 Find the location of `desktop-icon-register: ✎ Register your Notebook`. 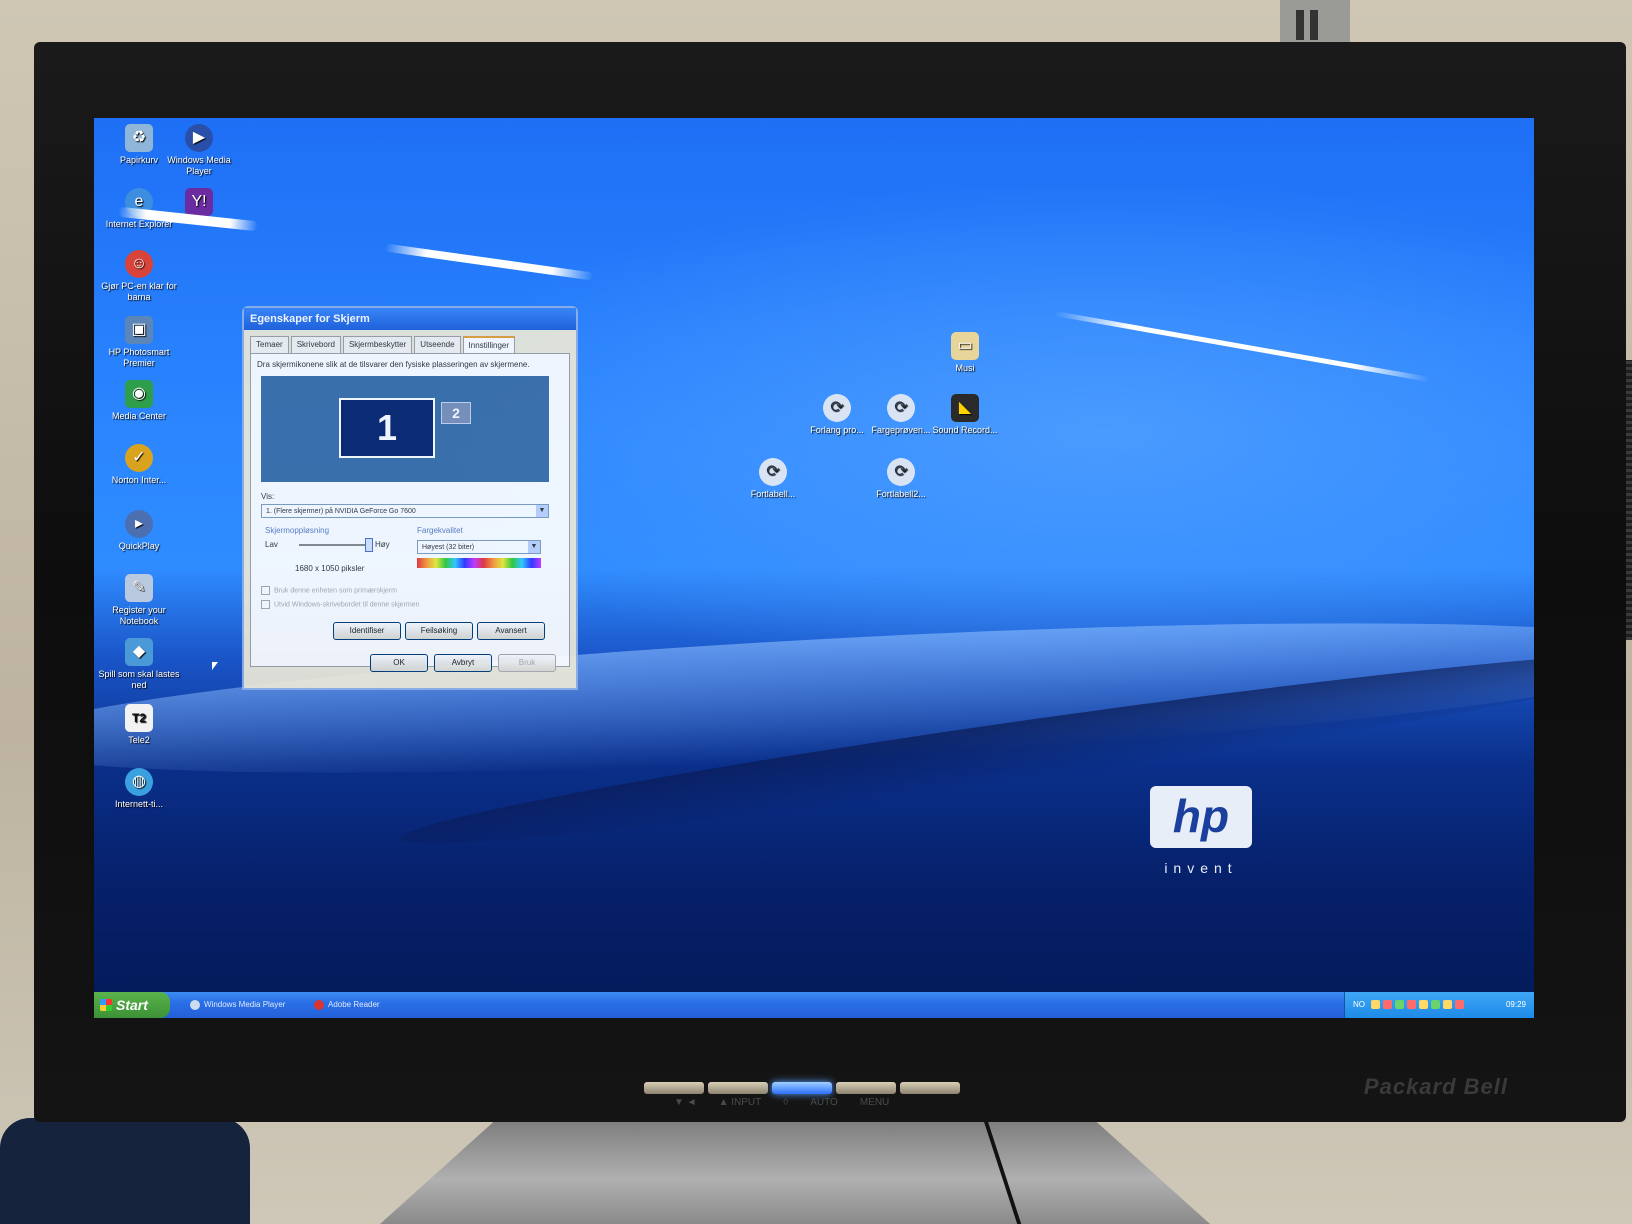

desktop-icon-register: ✎ Register your Notebook is located at coordinates (139, 600).